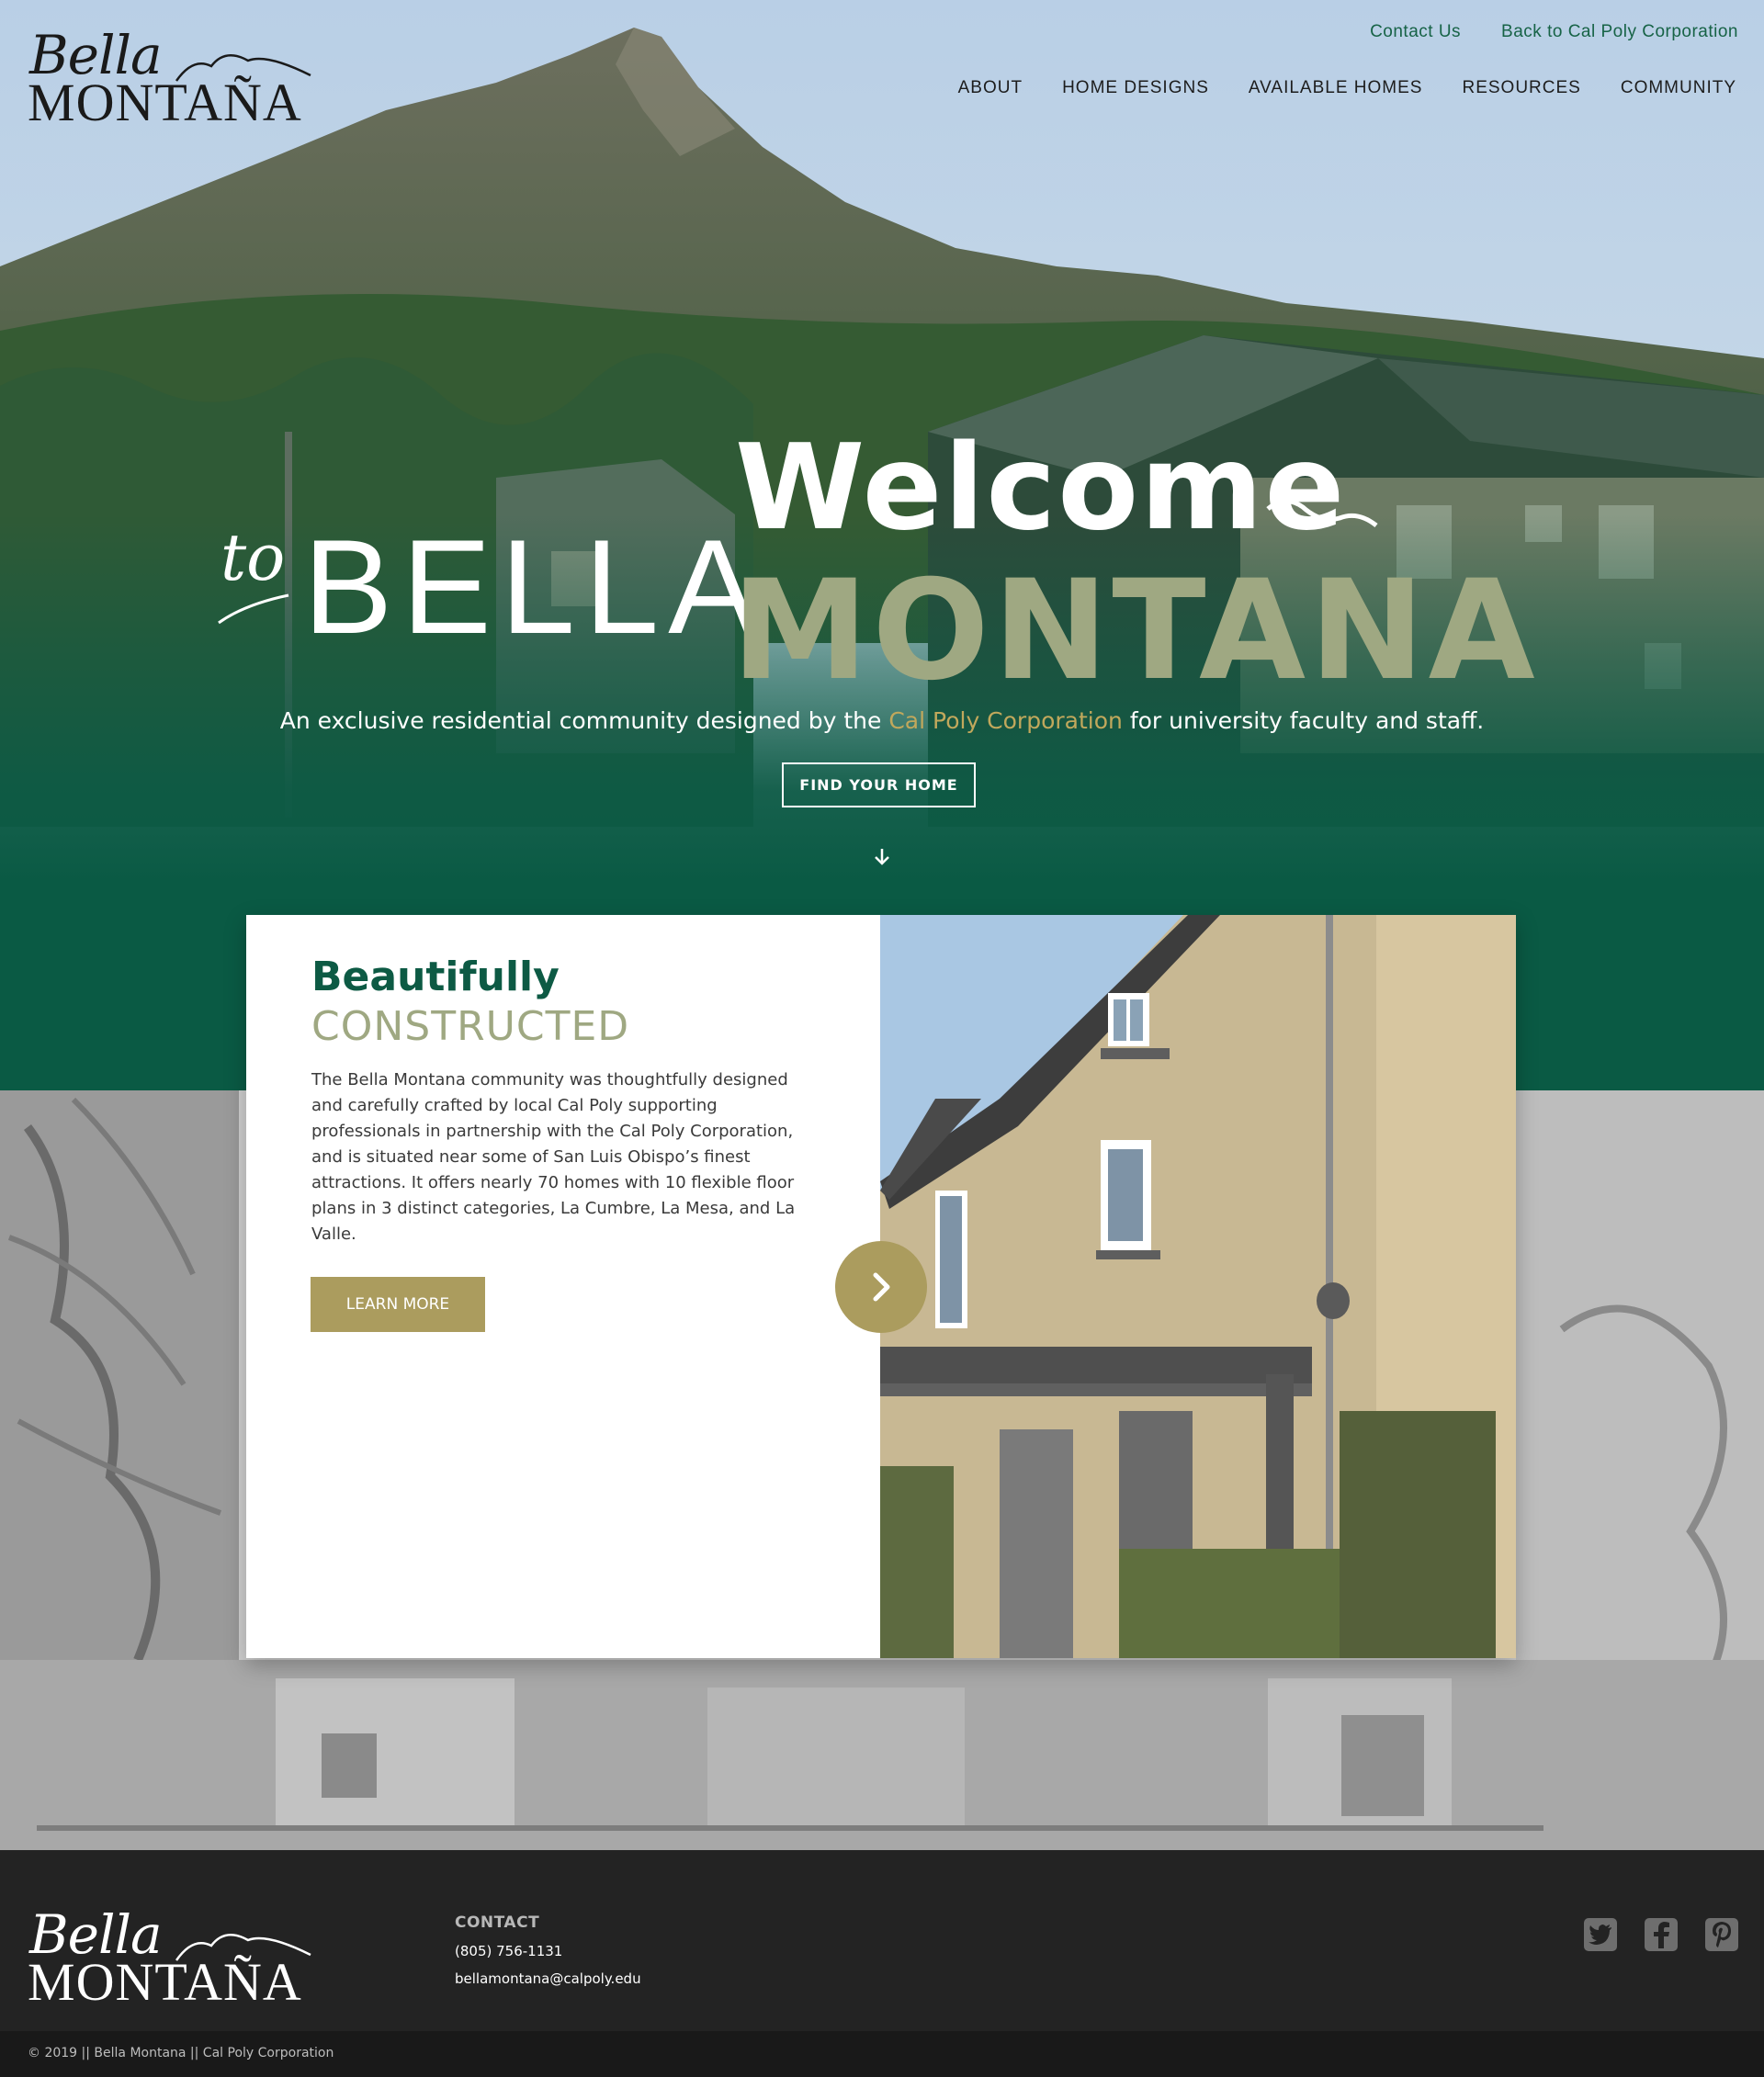 The width and height of the screenshot is (1764, 2077). What do you see at coordinates (165, 1982) in the screenshot?
I see `footer-logo-caps-text: MONTAÑA` at bounding box center [165, 1982].